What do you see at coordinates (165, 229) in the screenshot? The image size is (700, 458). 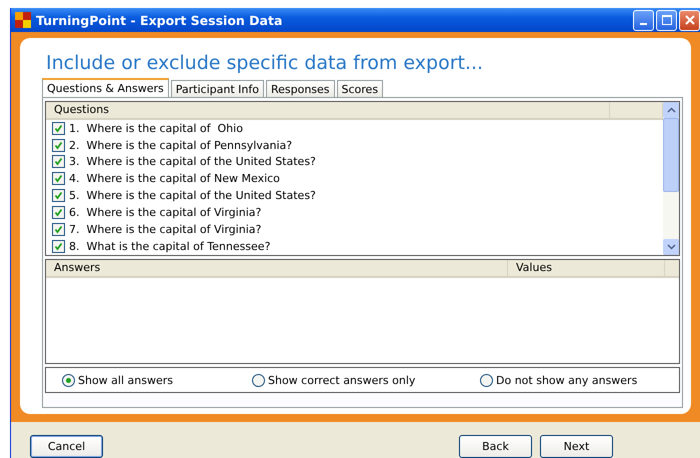 I see `question-text: 7. Where is the capital of Virginia?` at bounding box center [165, 229].